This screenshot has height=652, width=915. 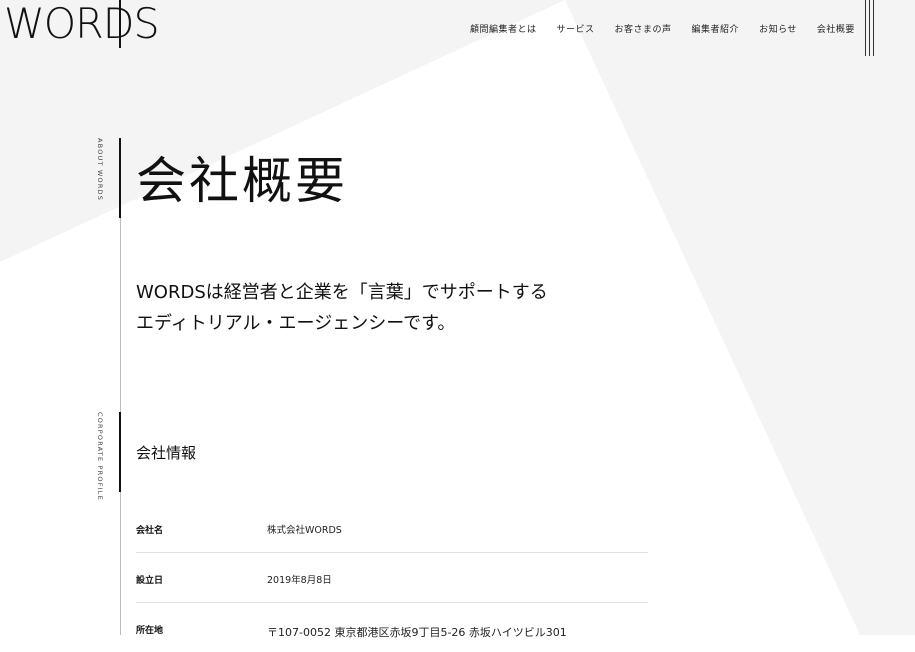 I want to click on table-row: 会社名 株式会社WORDS, so click(x=392, y=528).